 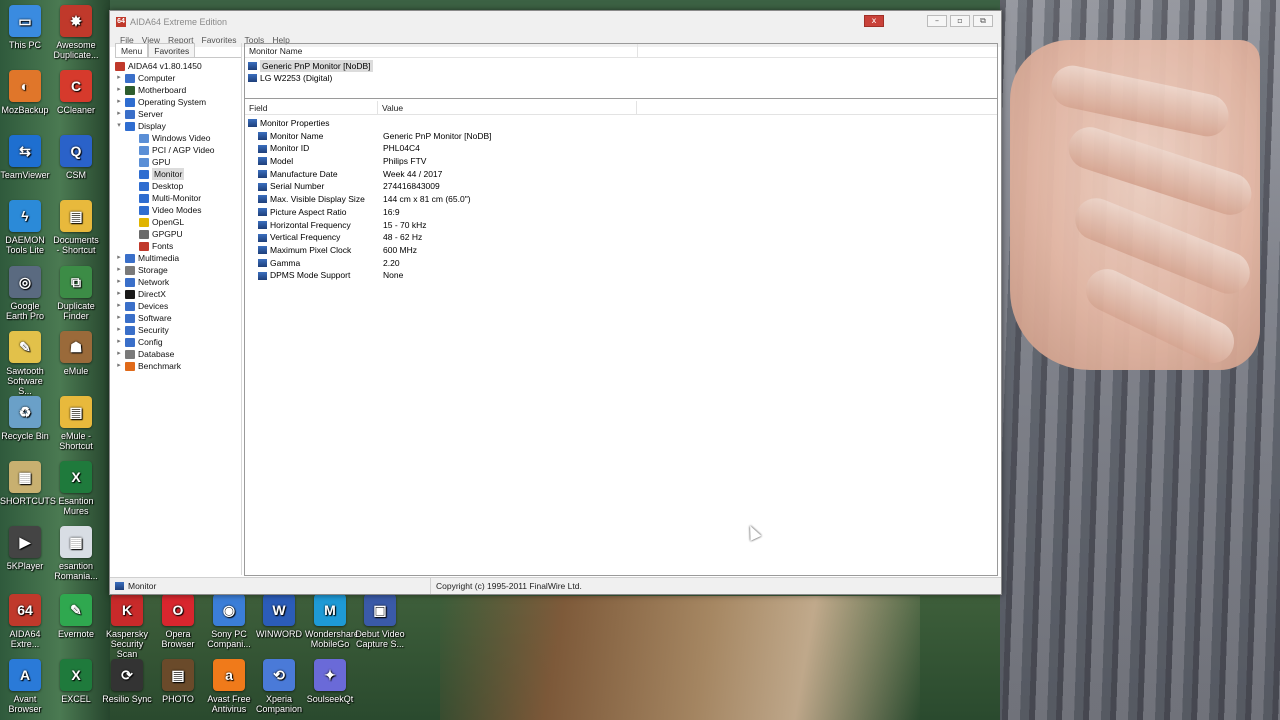 I want to click on device-item: LG W2253 (Digital), so click(x=622, y=78).